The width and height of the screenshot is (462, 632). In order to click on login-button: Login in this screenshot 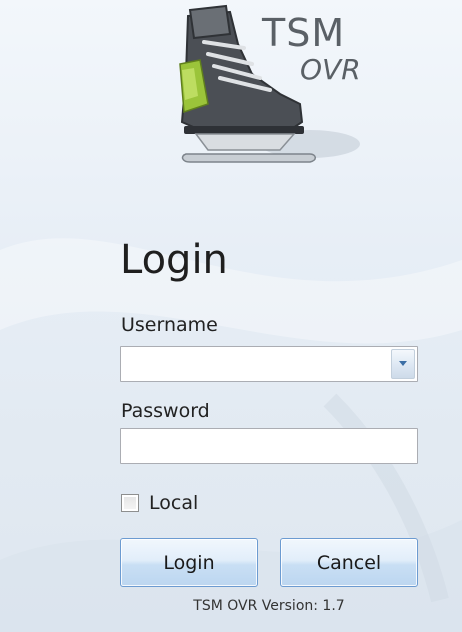, I will do `click(189, 562)`.